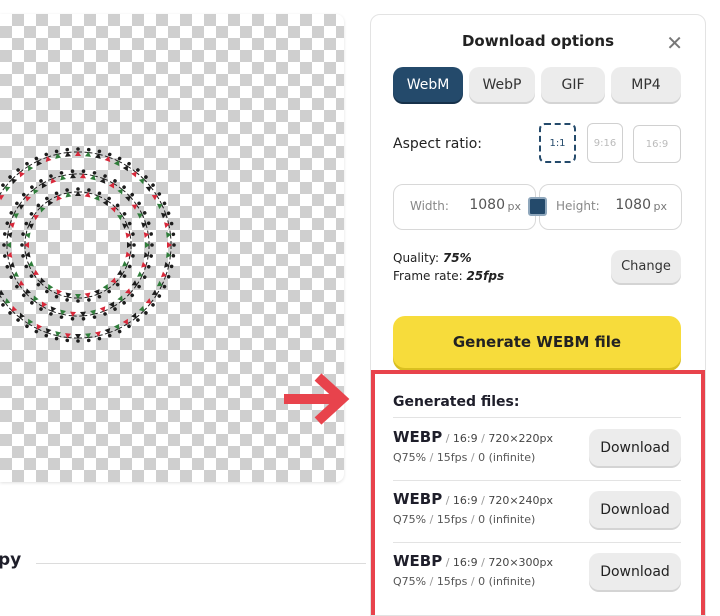 This screenshot has height=616, width=720. What do you see at coordinates (660, 206) in the screenshot?
I see `height-unit: px` at bounding box center [660, 206].